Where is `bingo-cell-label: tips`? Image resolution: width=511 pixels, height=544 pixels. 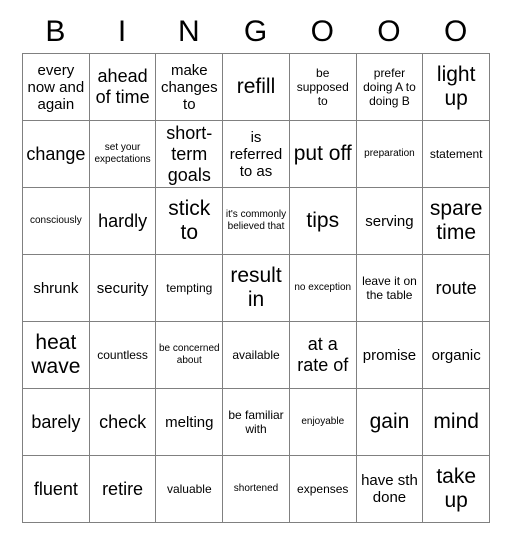 bingo-cell-label: tips is located at coordinates (323, 220).